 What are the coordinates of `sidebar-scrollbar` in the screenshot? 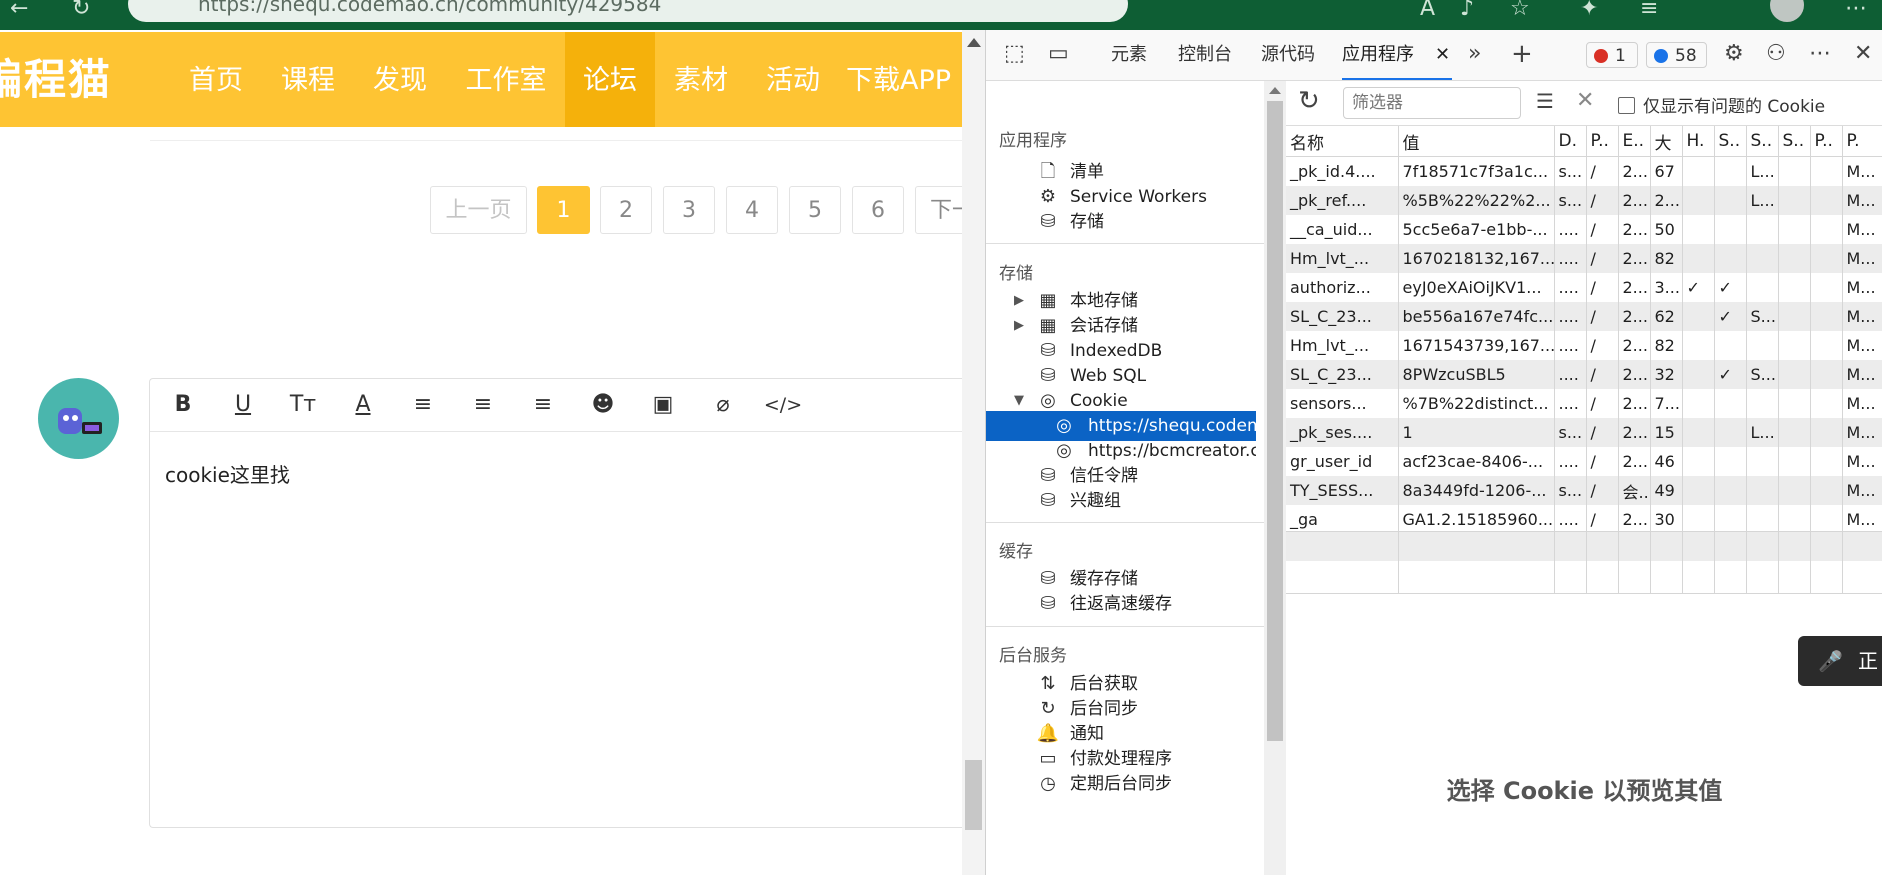 It's located at (1275, 478).